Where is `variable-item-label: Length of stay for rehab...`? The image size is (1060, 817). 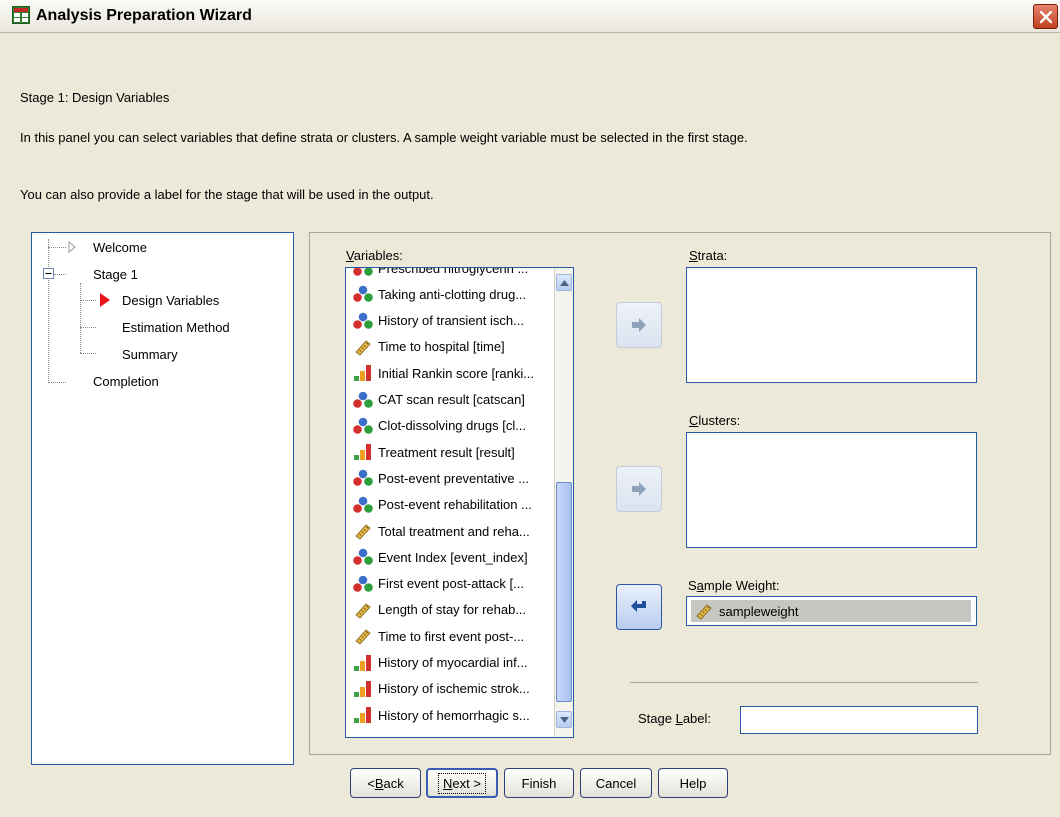
variable-item-label: Length of stay for rehab... is located at coordinates (452, 610).